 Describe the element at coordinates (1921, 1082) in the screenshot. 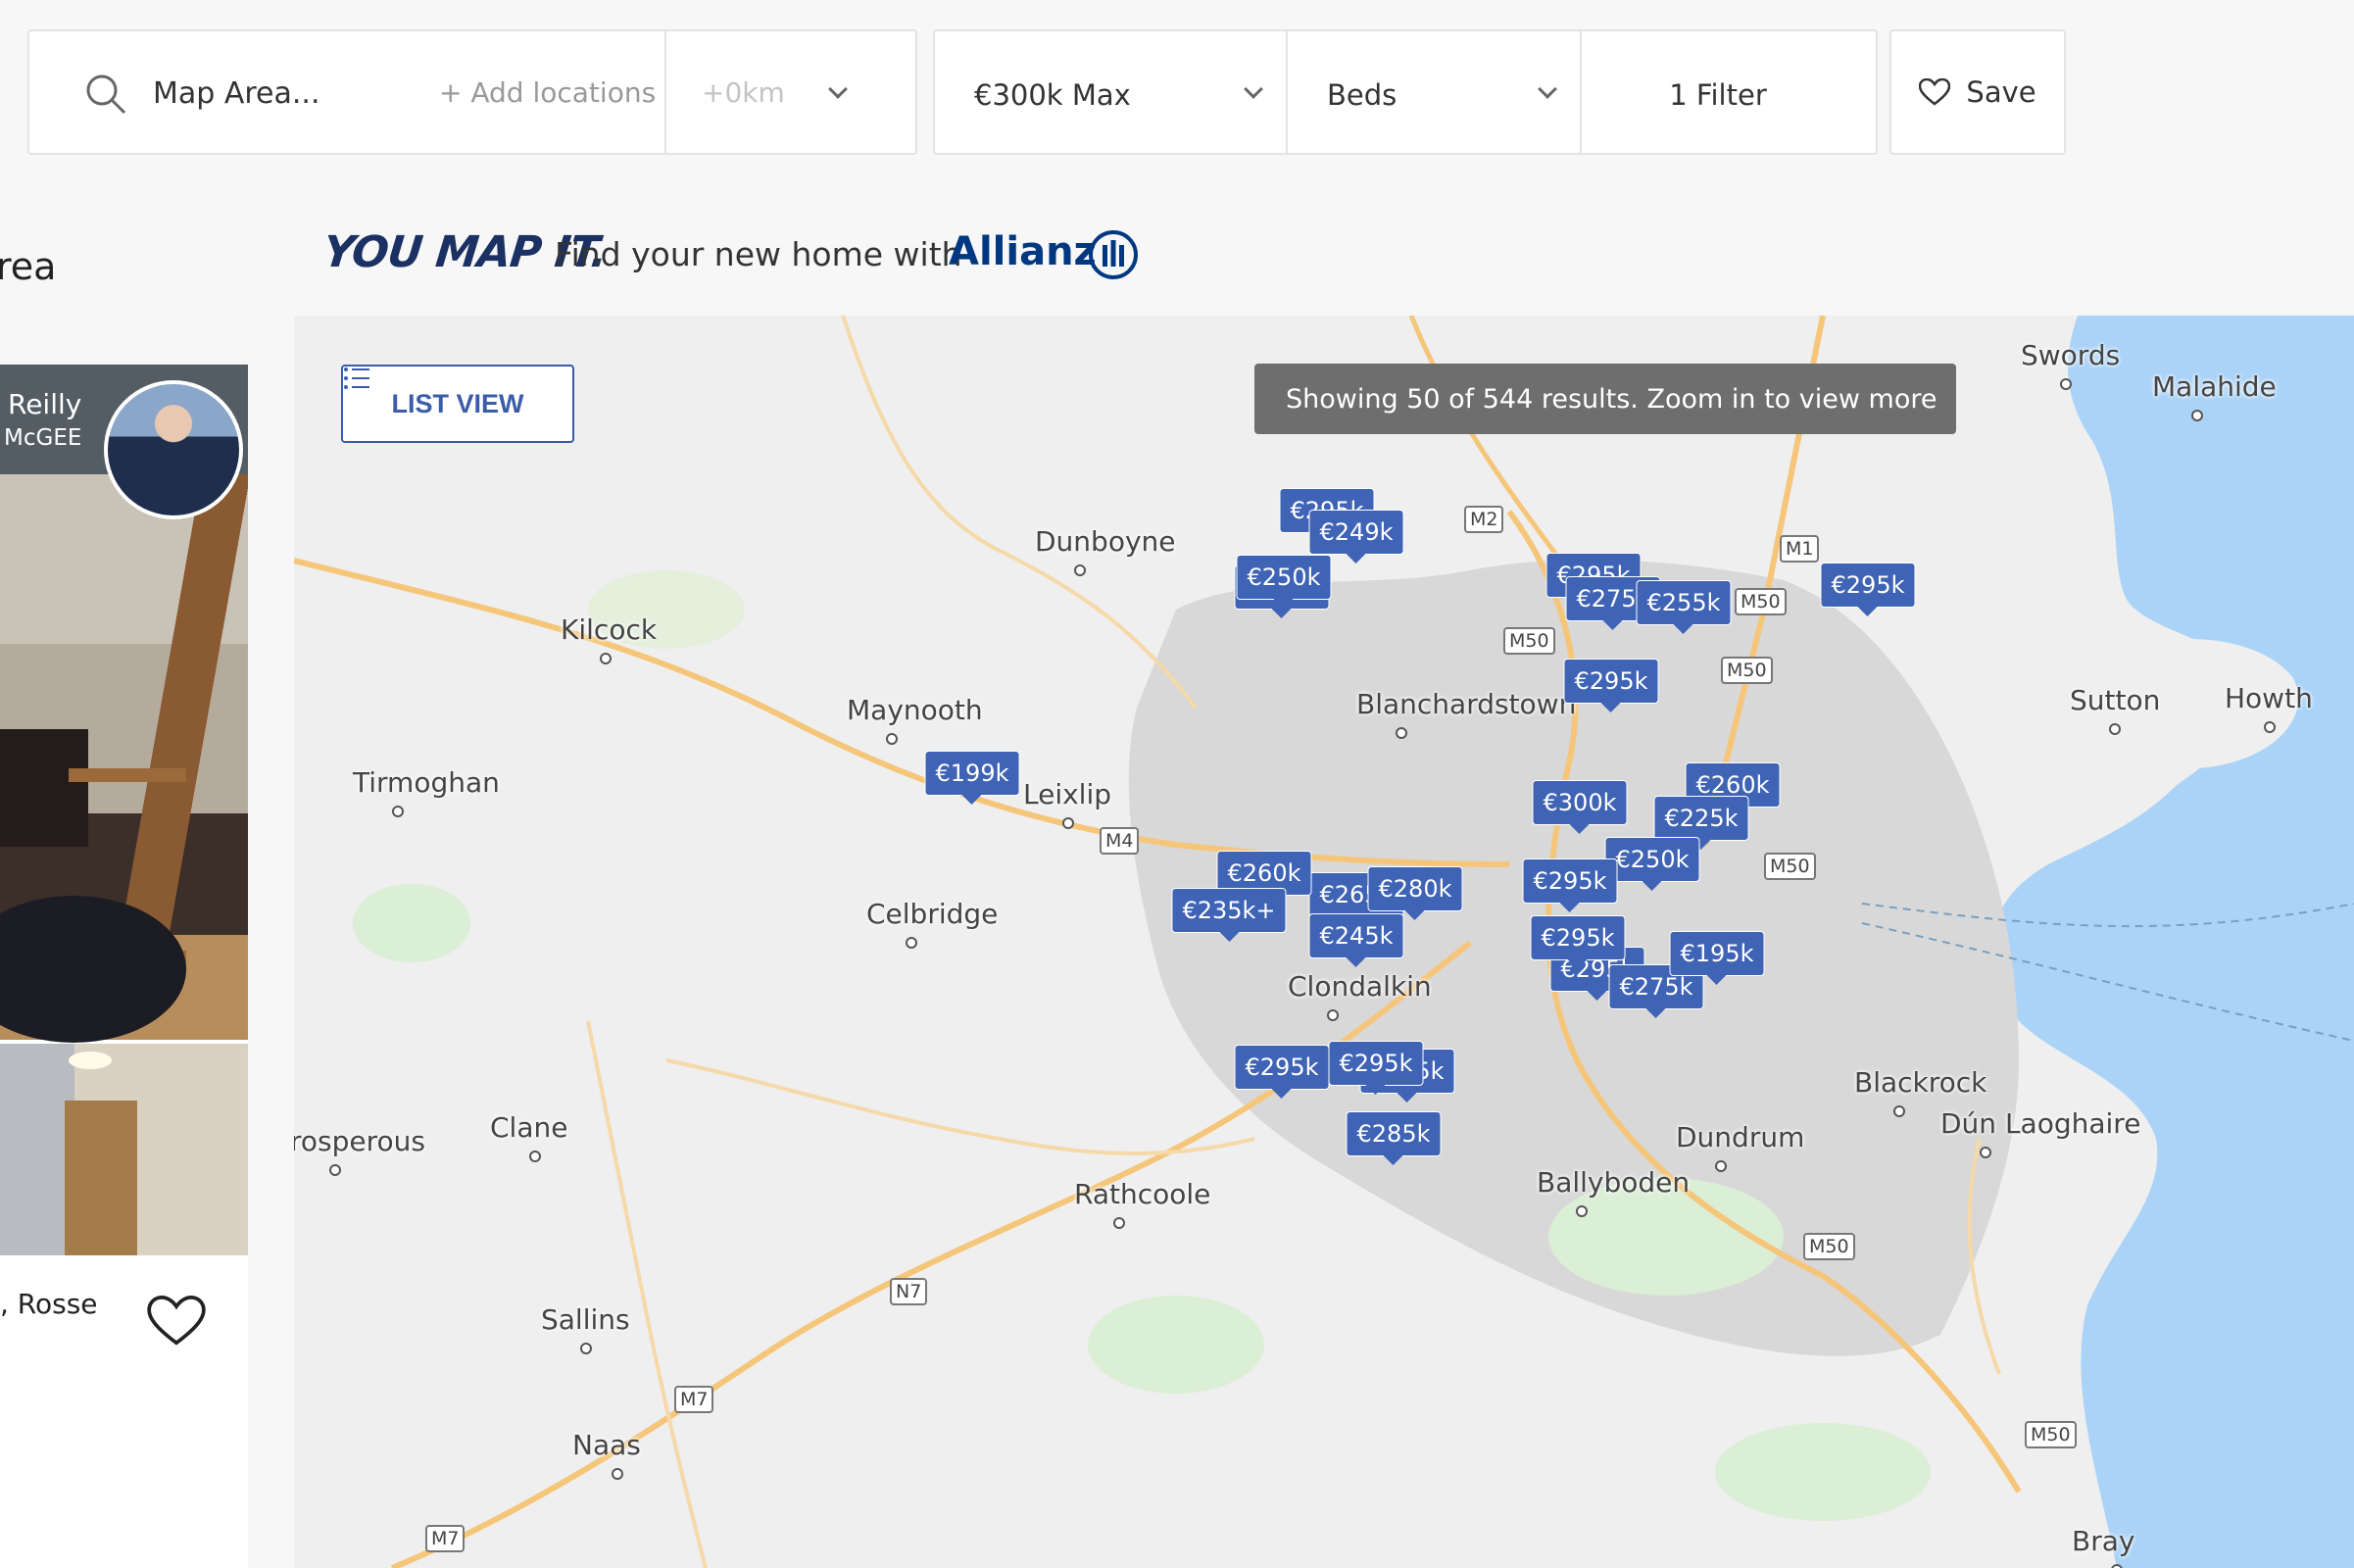

I see `map-place-label: Blackrock` at that location.